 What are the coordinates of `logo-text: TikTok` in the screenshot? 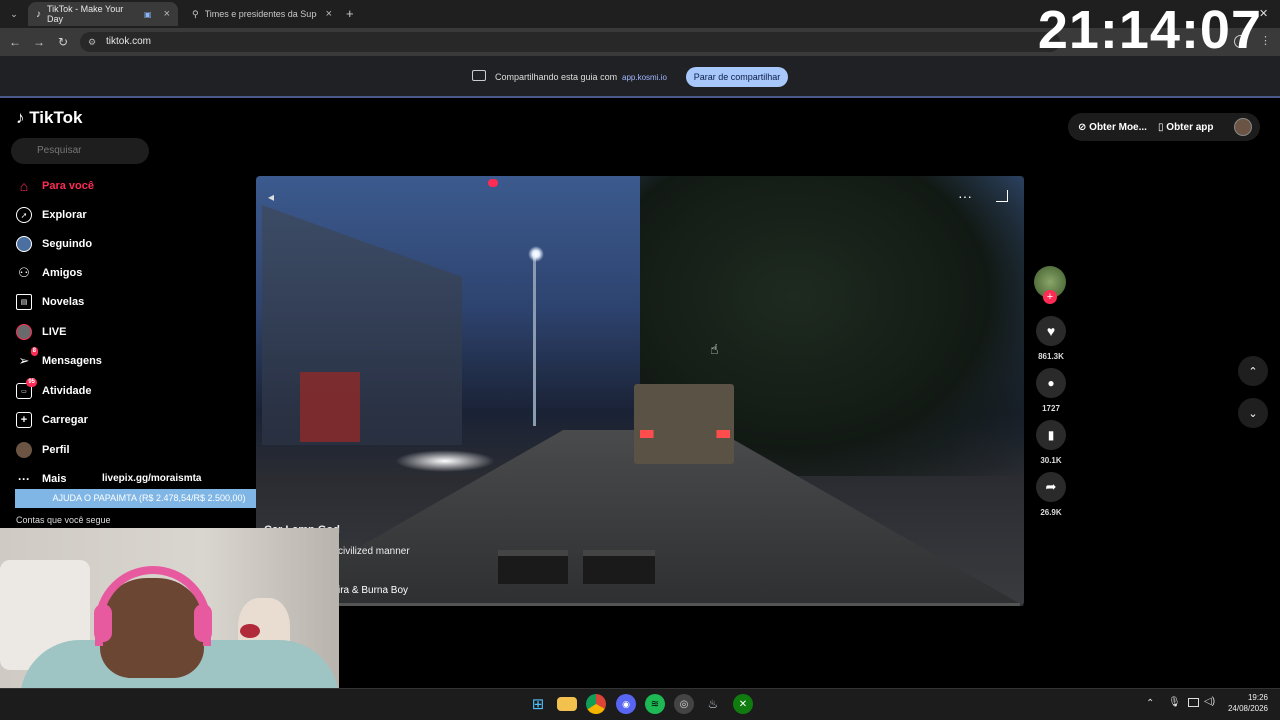 It's located at (56, 117).